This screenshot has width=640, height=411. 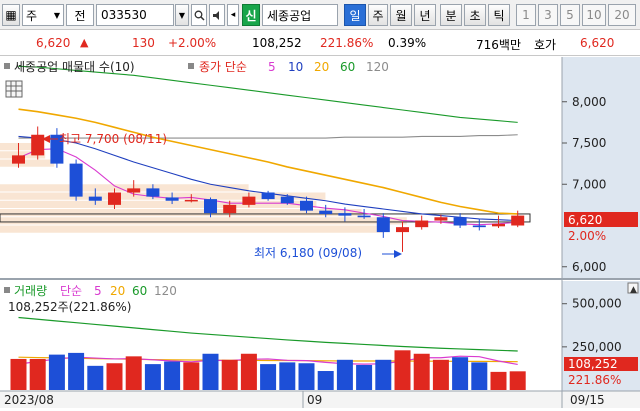 I want to click on search-icon, so click(x=199, y=15).